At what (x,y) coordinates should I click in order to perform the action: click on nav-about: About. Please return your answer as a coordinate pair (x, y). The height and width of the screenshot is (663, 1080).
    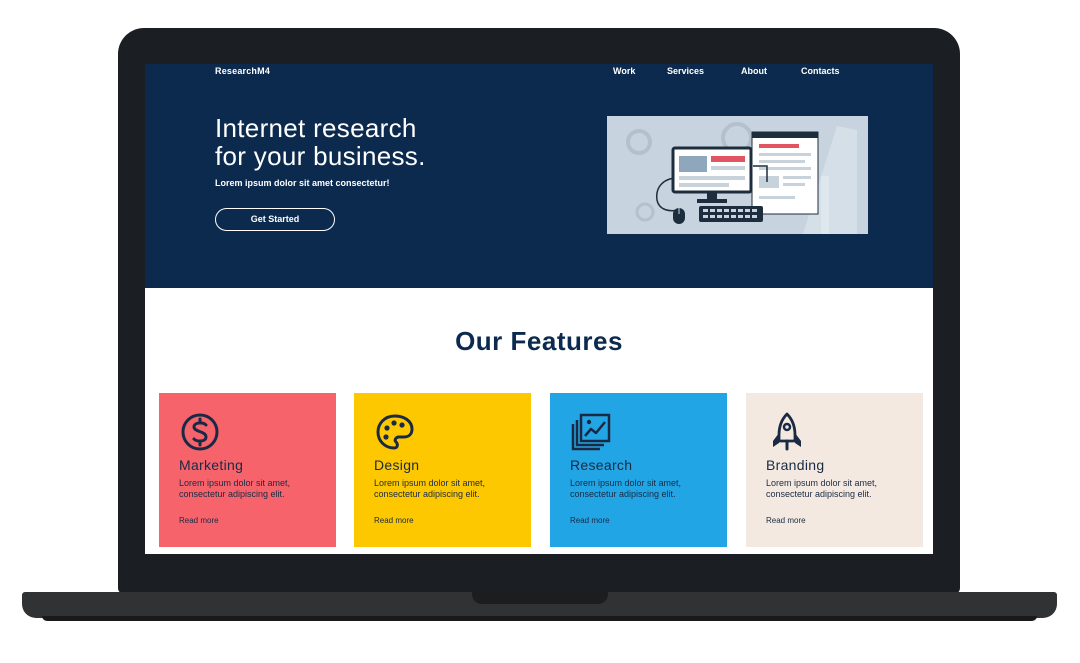
    Looking at the image, I should click on (754, 71).